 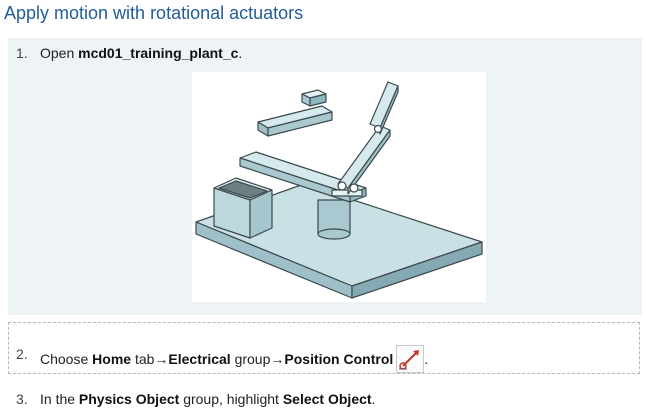 What do you see at coordinates (154, 13) in the screenshot?
I see `page-title: Apply motion with rotational actuators` at bounding box center [154, 13].